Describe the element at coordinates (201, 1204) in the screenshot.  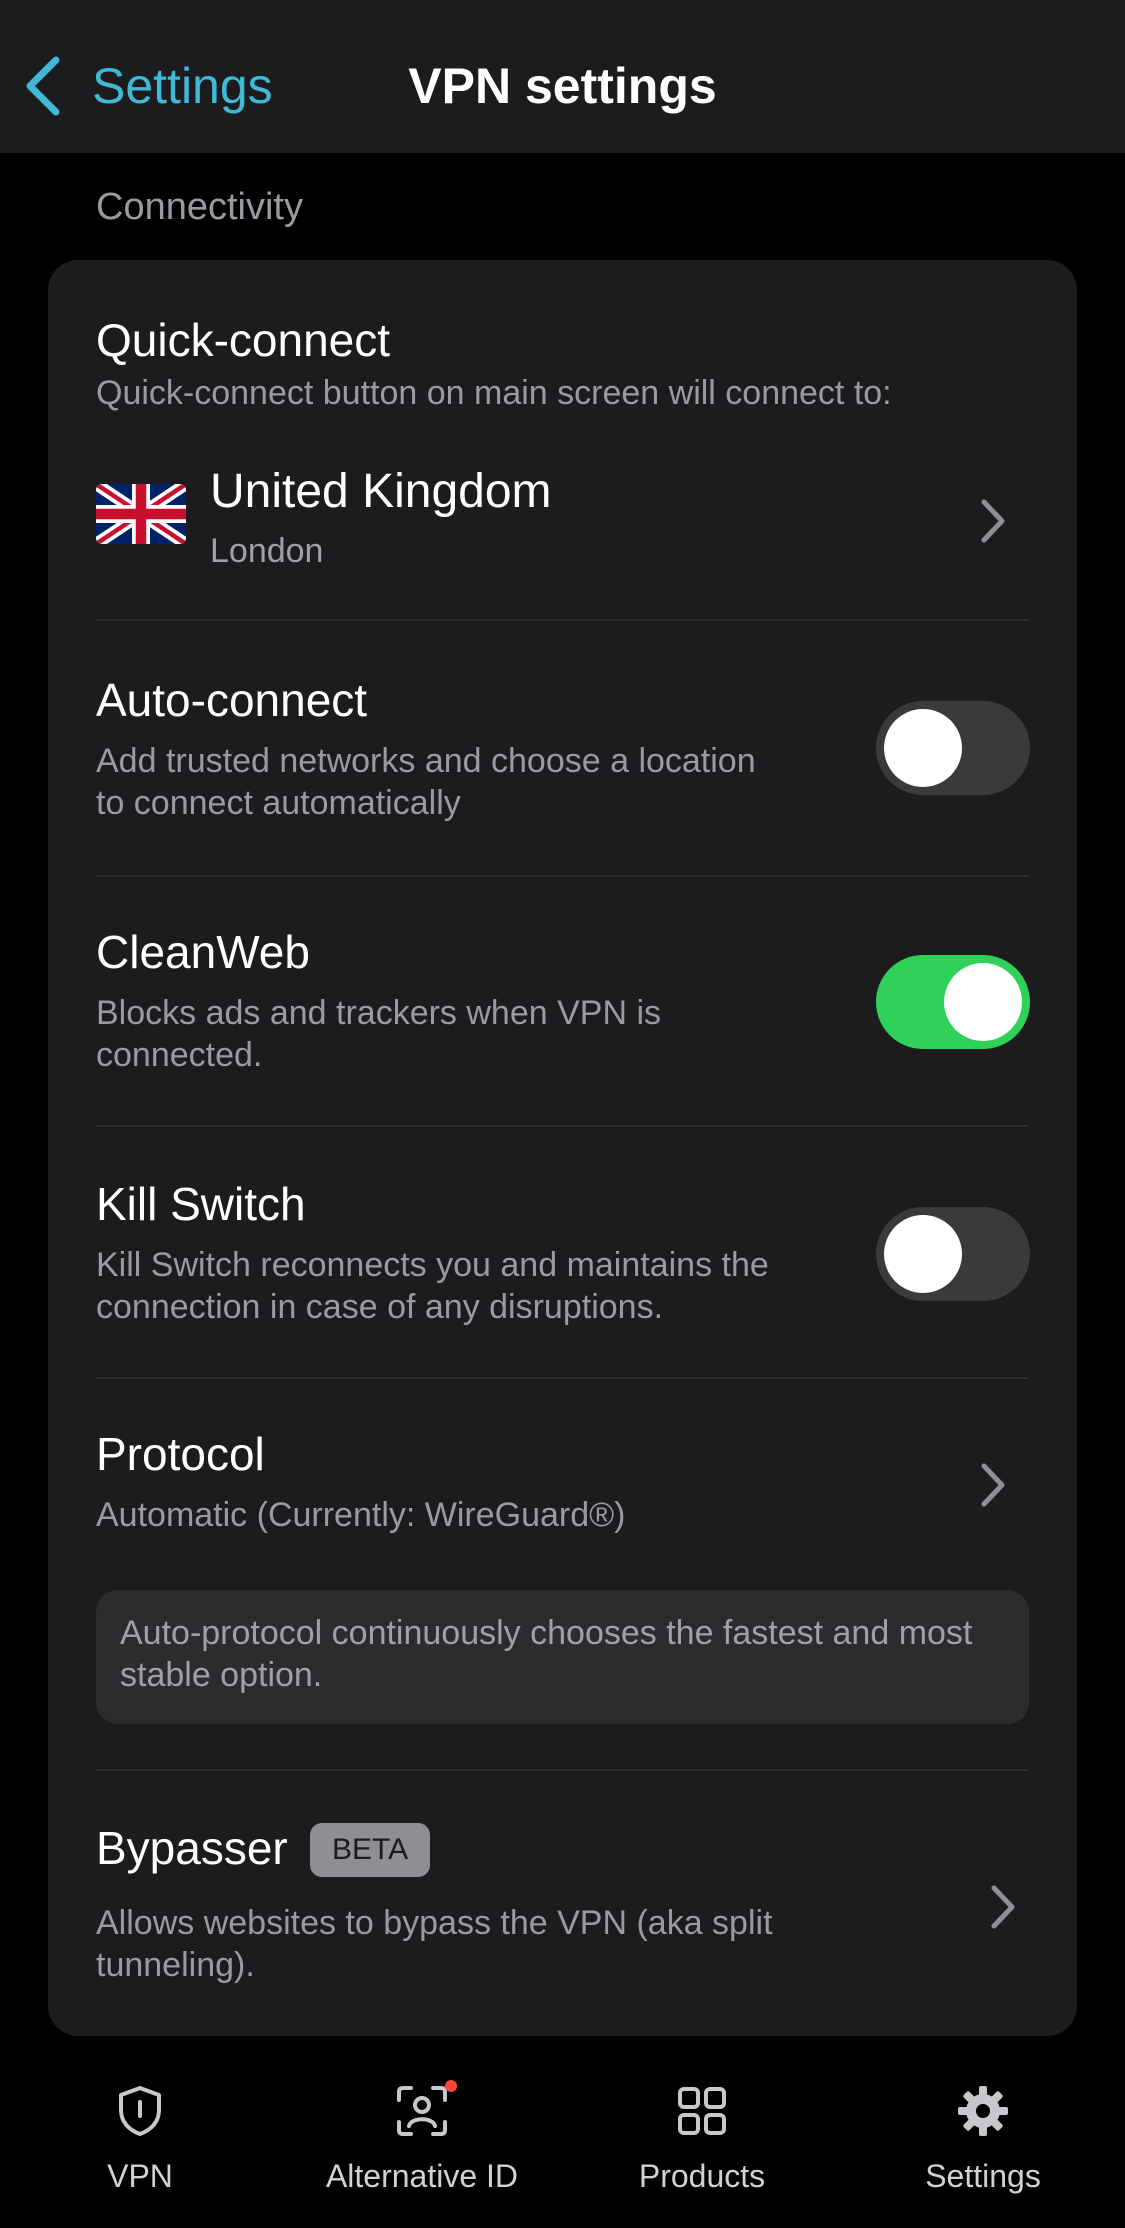
I see `kill-switch-title: Kill Switch` at that location.